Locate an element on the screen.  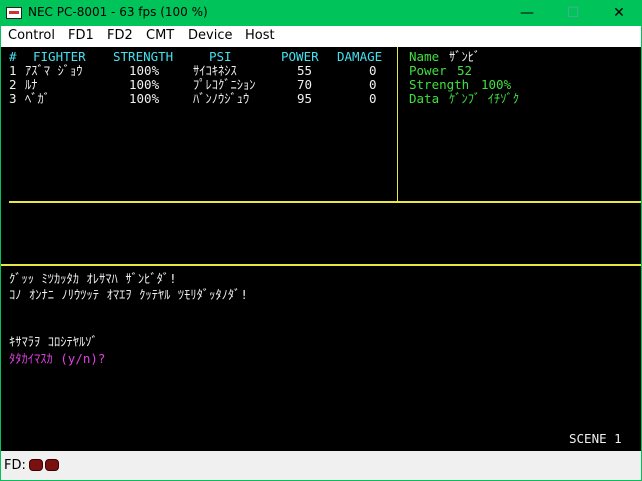
message-line-3: ｷｻﾏﾗｦ ｺﾛｼﾃﾔﾙｿﾞ is located at coordinates (53, 341).